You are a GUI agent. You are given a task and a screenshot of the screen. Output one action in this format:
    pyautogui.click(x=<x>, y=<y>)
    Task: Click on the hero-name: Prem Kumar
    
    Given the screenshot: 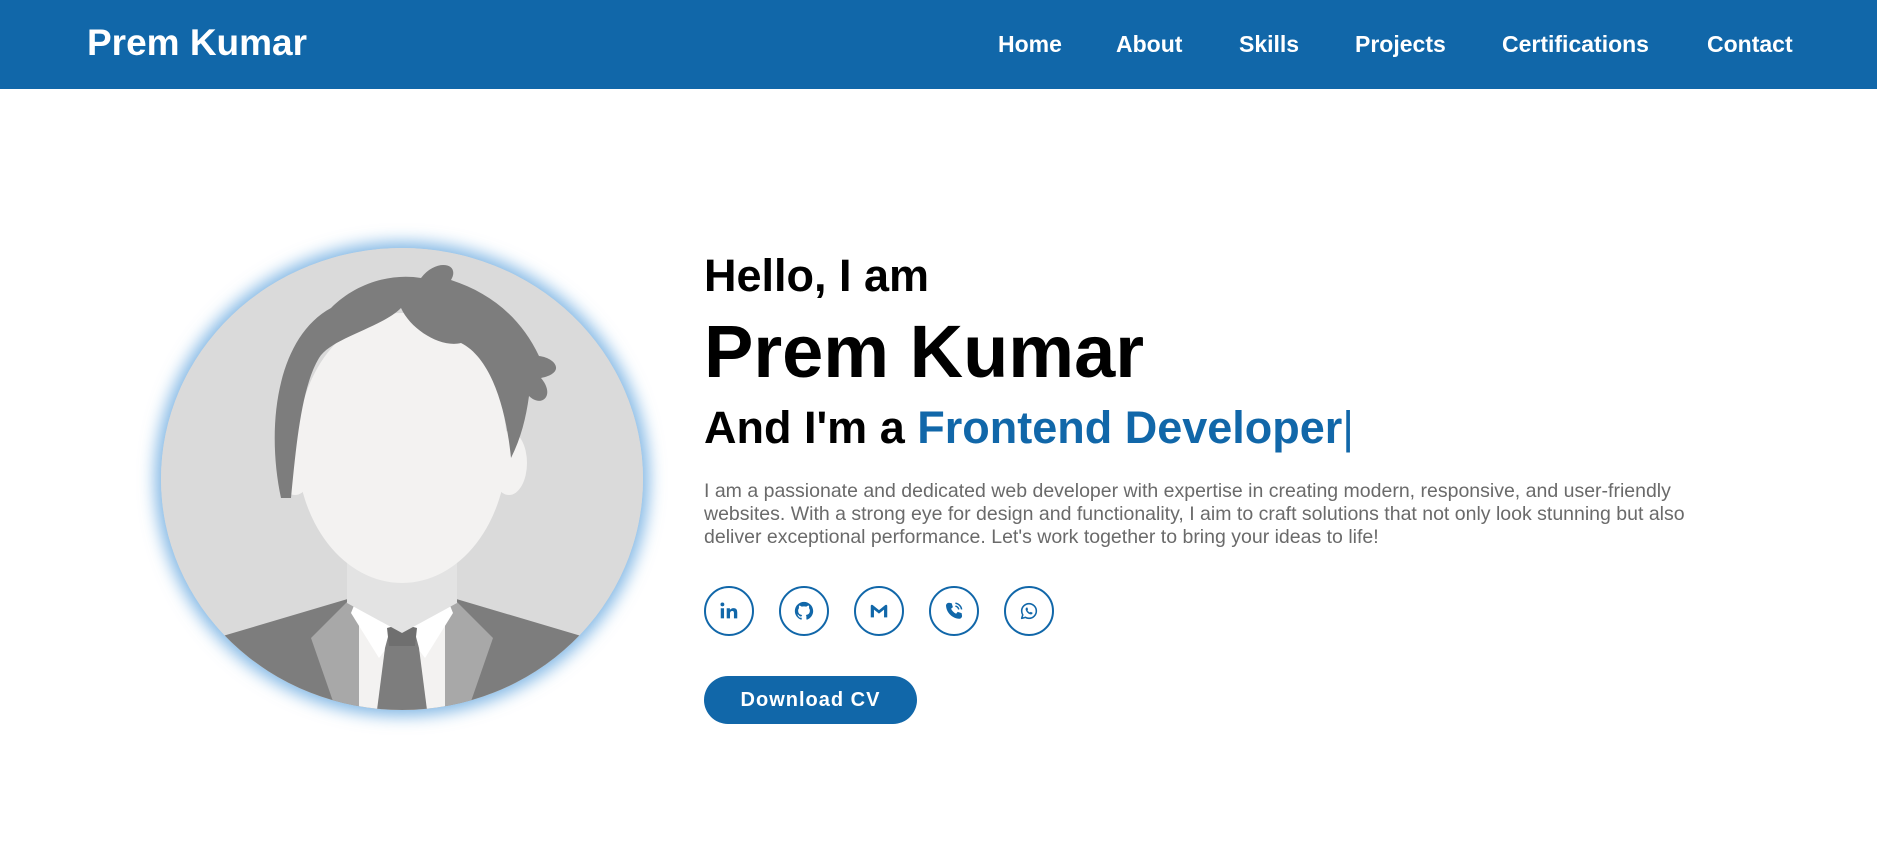 What is the action you would take?
    pyautogui.click(x=924, y=351)
    